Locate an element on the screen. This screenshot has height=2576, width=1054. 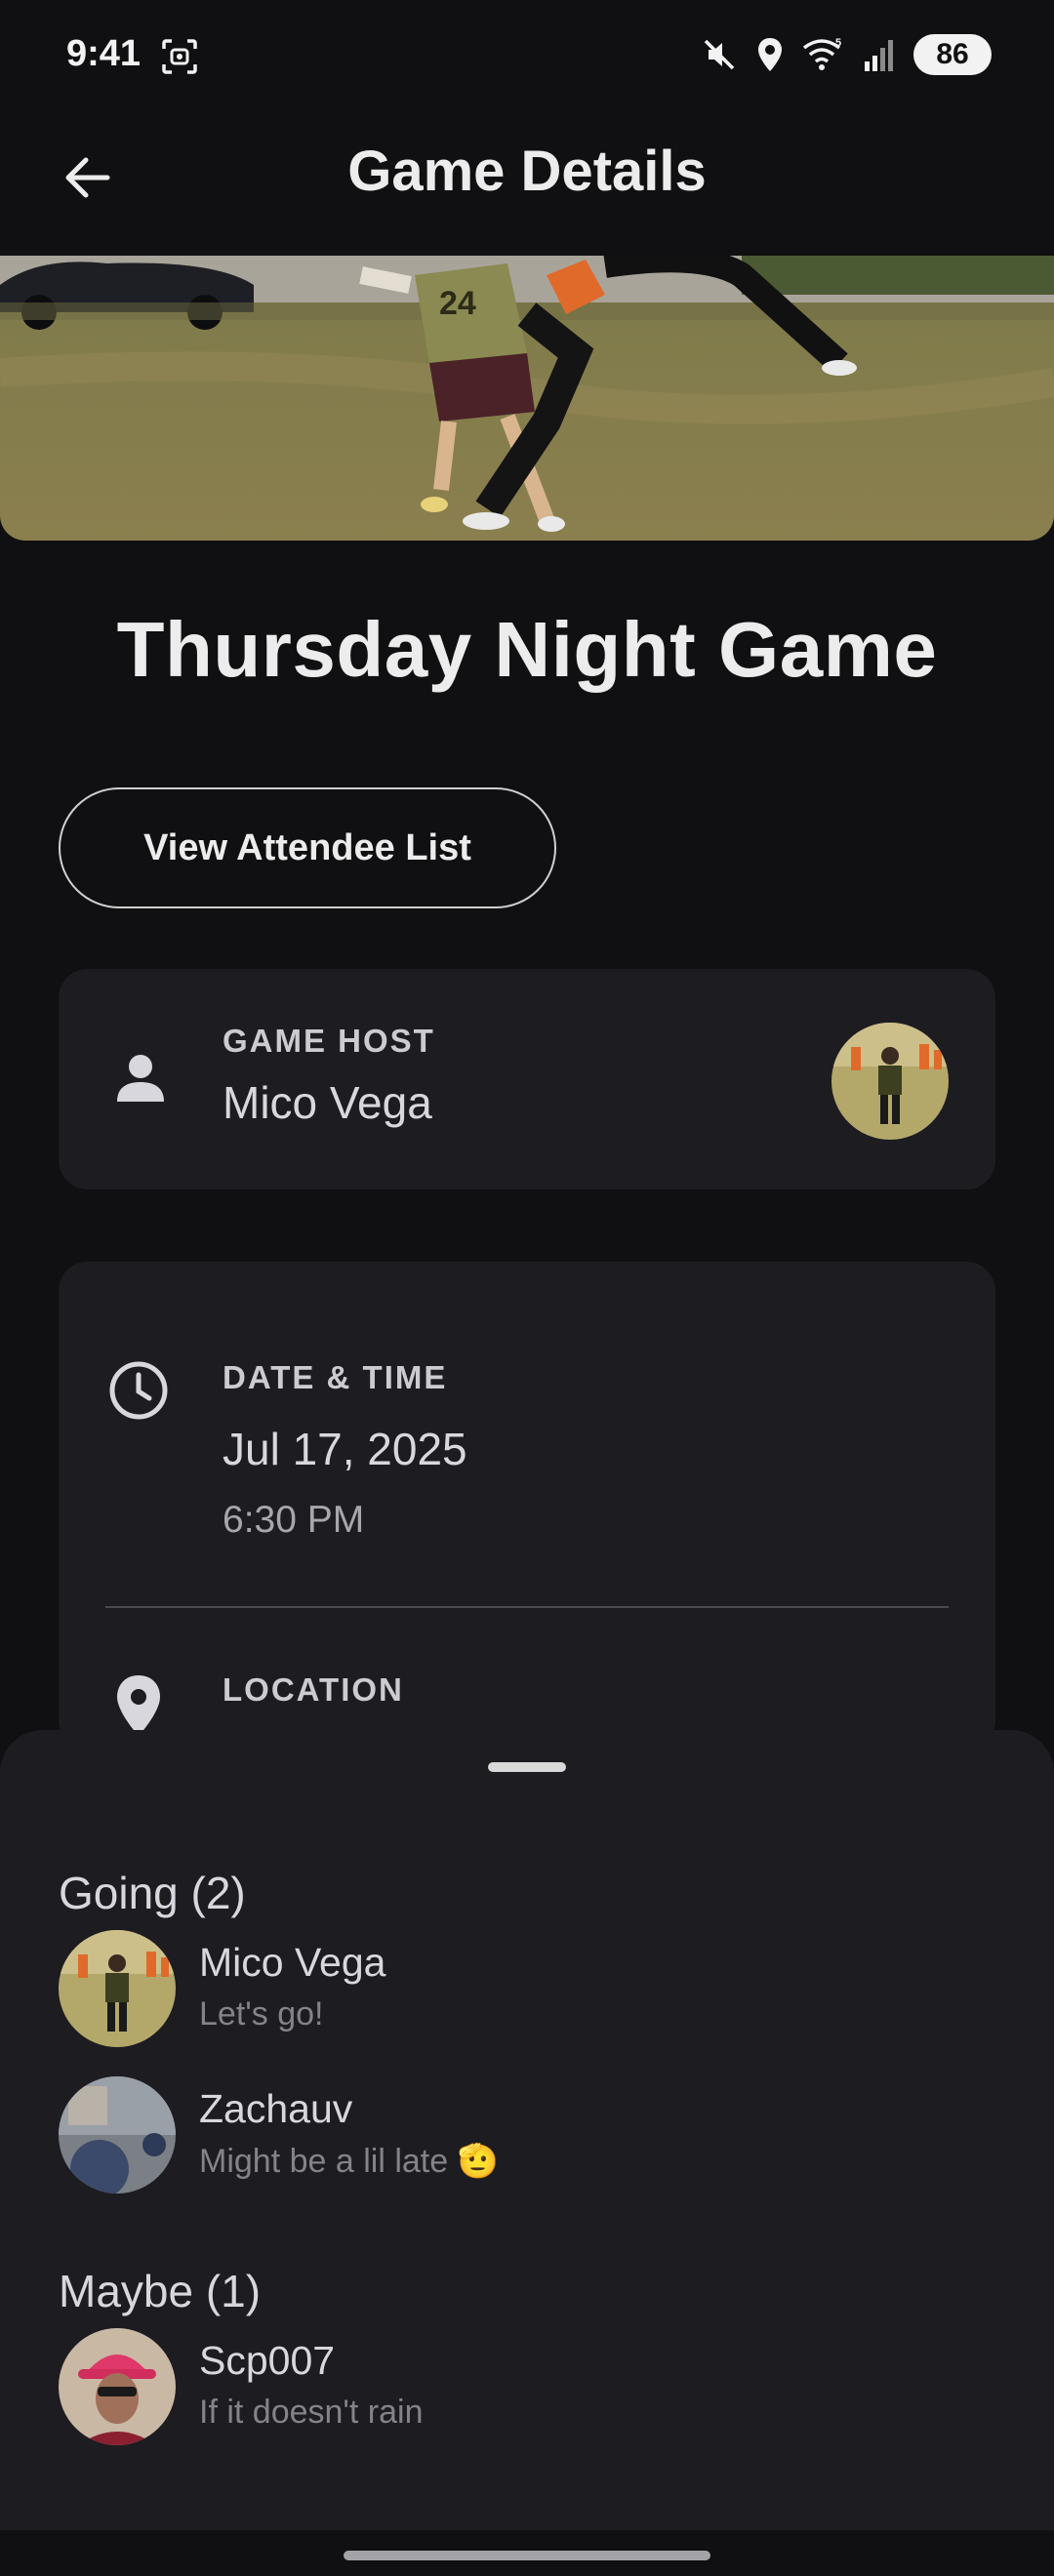
going-section-title: Going (2) is located at coordinates (152, 1893).